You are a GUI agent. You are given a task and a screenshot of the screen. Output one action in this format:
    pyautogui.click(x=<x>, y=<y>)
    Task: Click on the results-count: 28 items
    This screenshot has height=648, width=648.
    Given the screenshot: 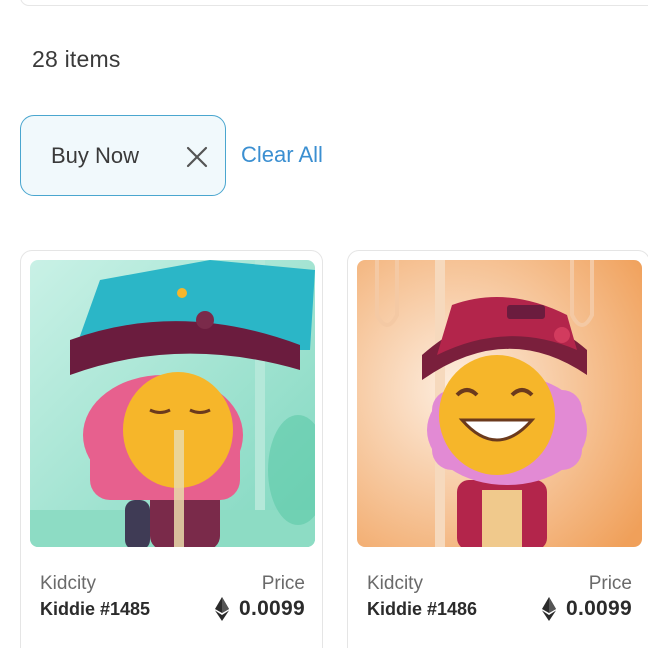 What is the action you would take?
    pyautogui.click(x=76, y=59)
    